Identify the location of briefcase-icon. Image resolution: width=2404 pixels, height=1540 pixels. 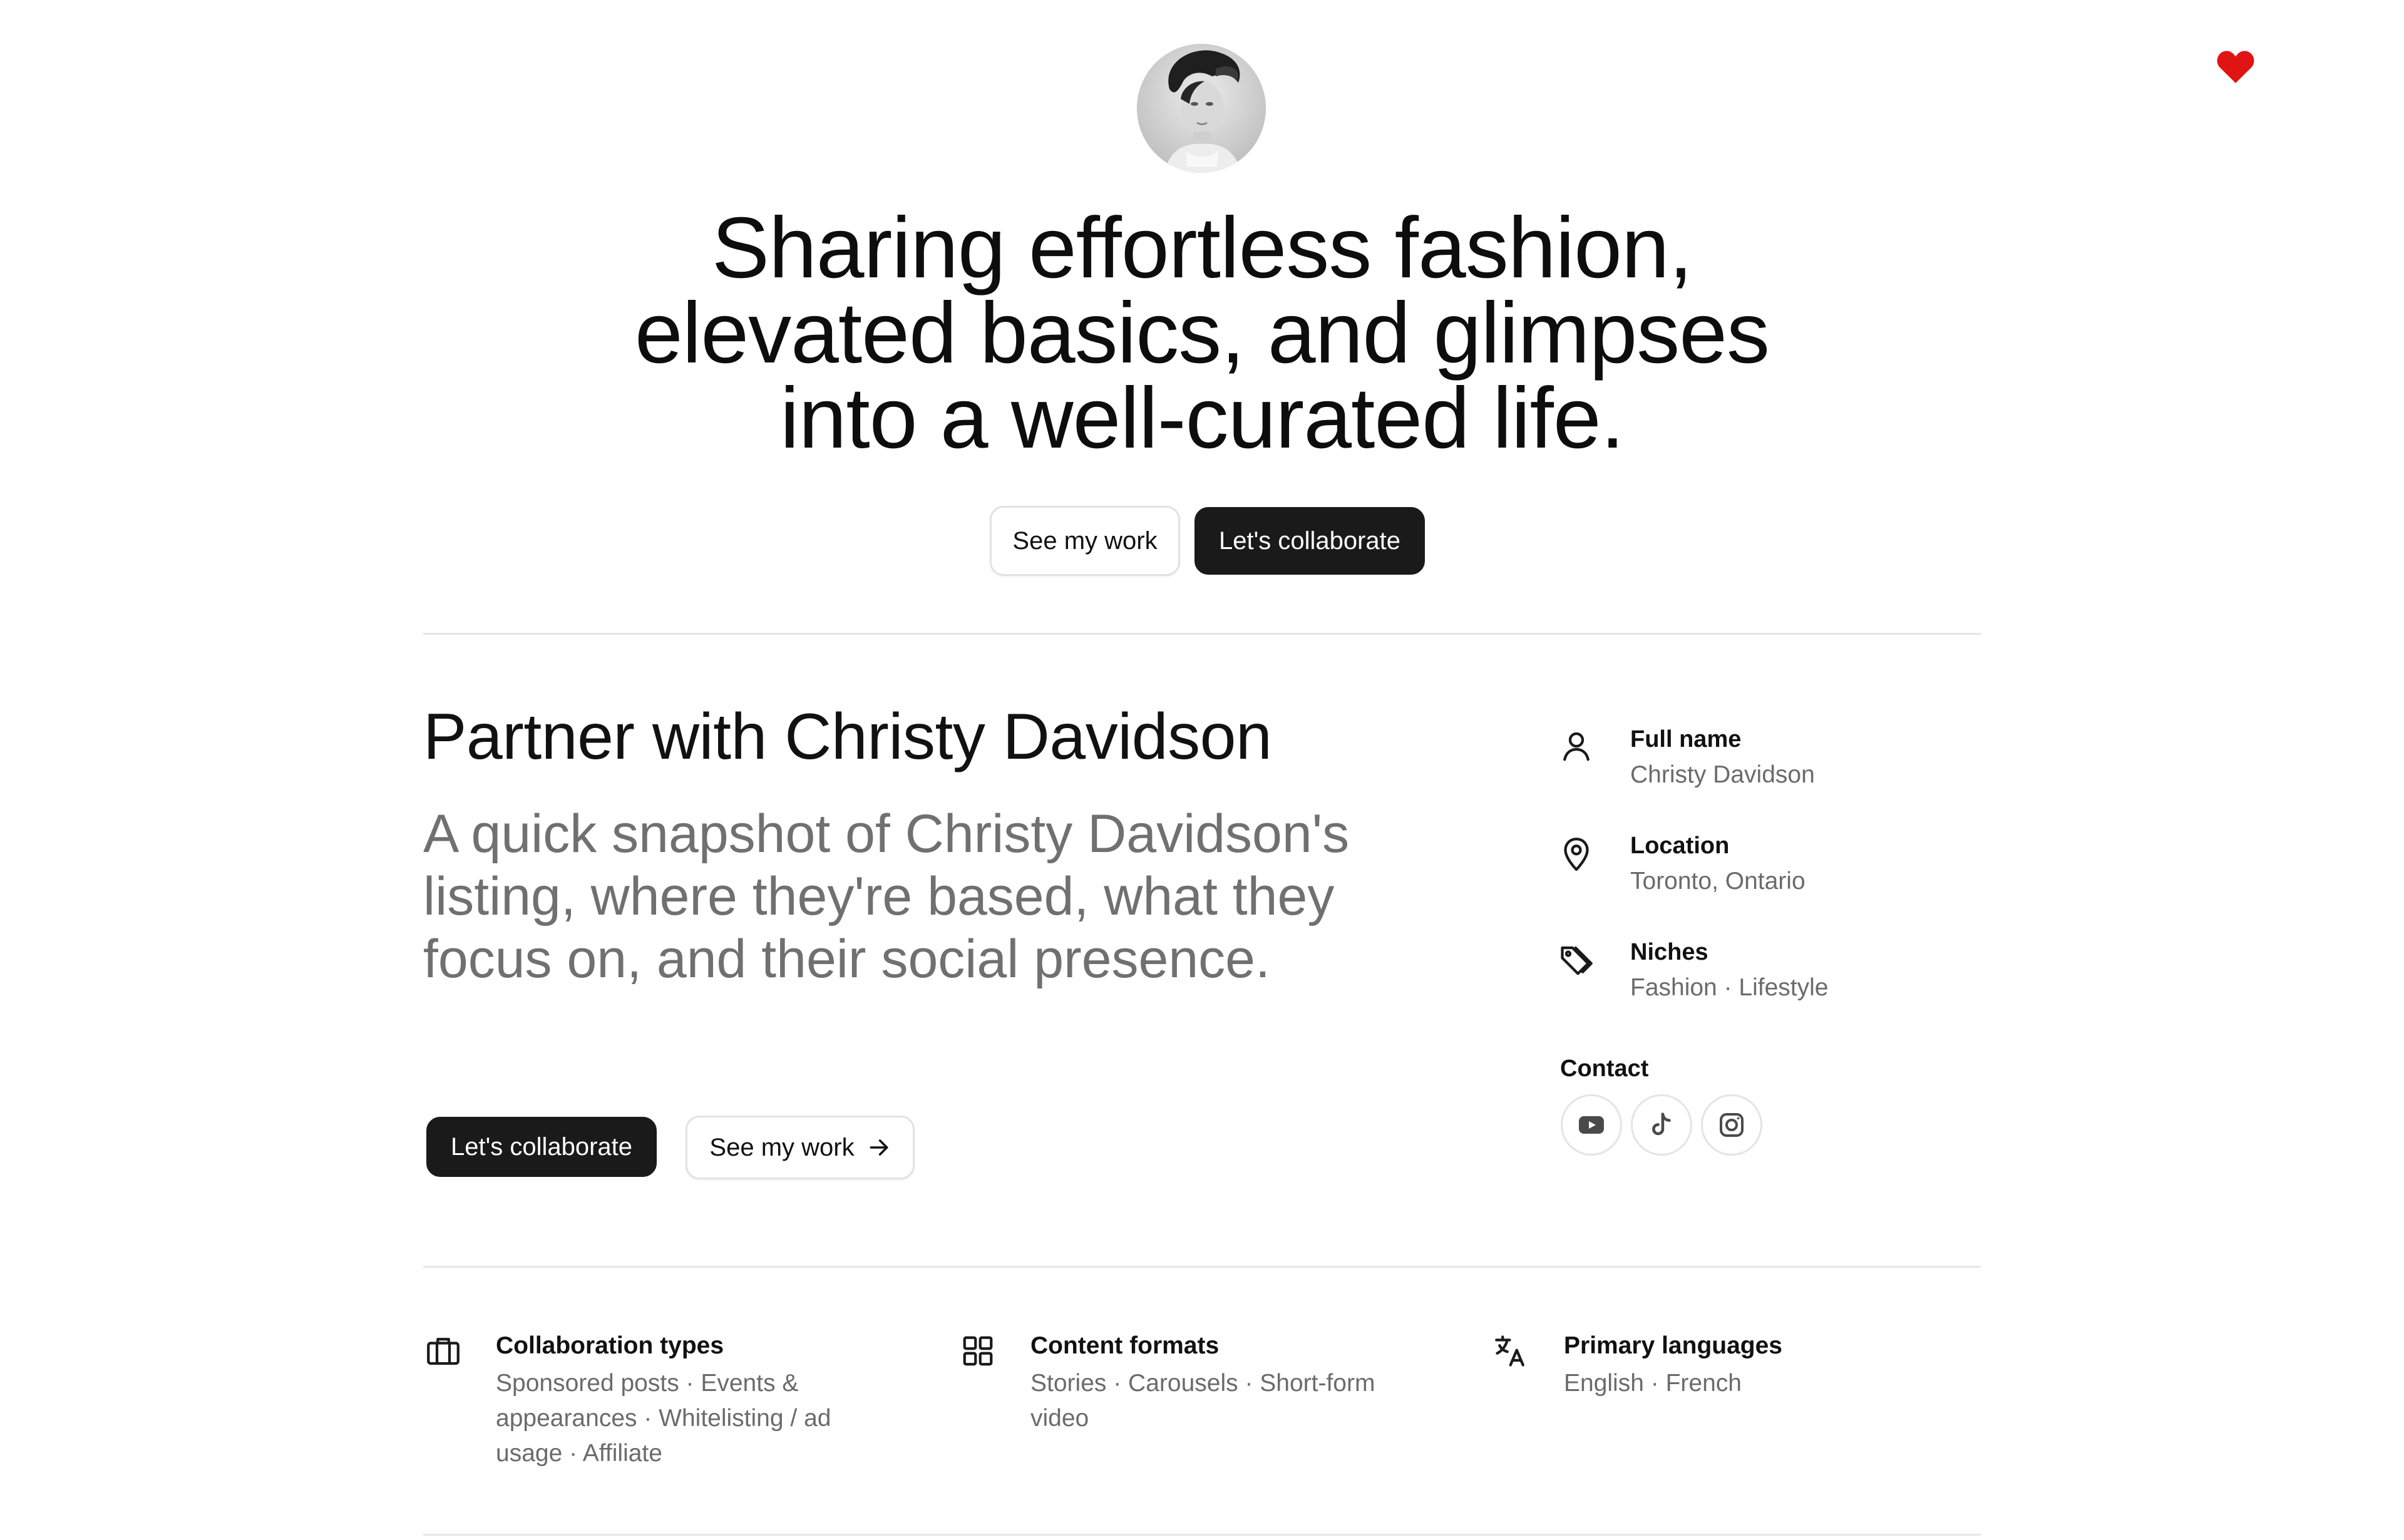
(443, 1351).